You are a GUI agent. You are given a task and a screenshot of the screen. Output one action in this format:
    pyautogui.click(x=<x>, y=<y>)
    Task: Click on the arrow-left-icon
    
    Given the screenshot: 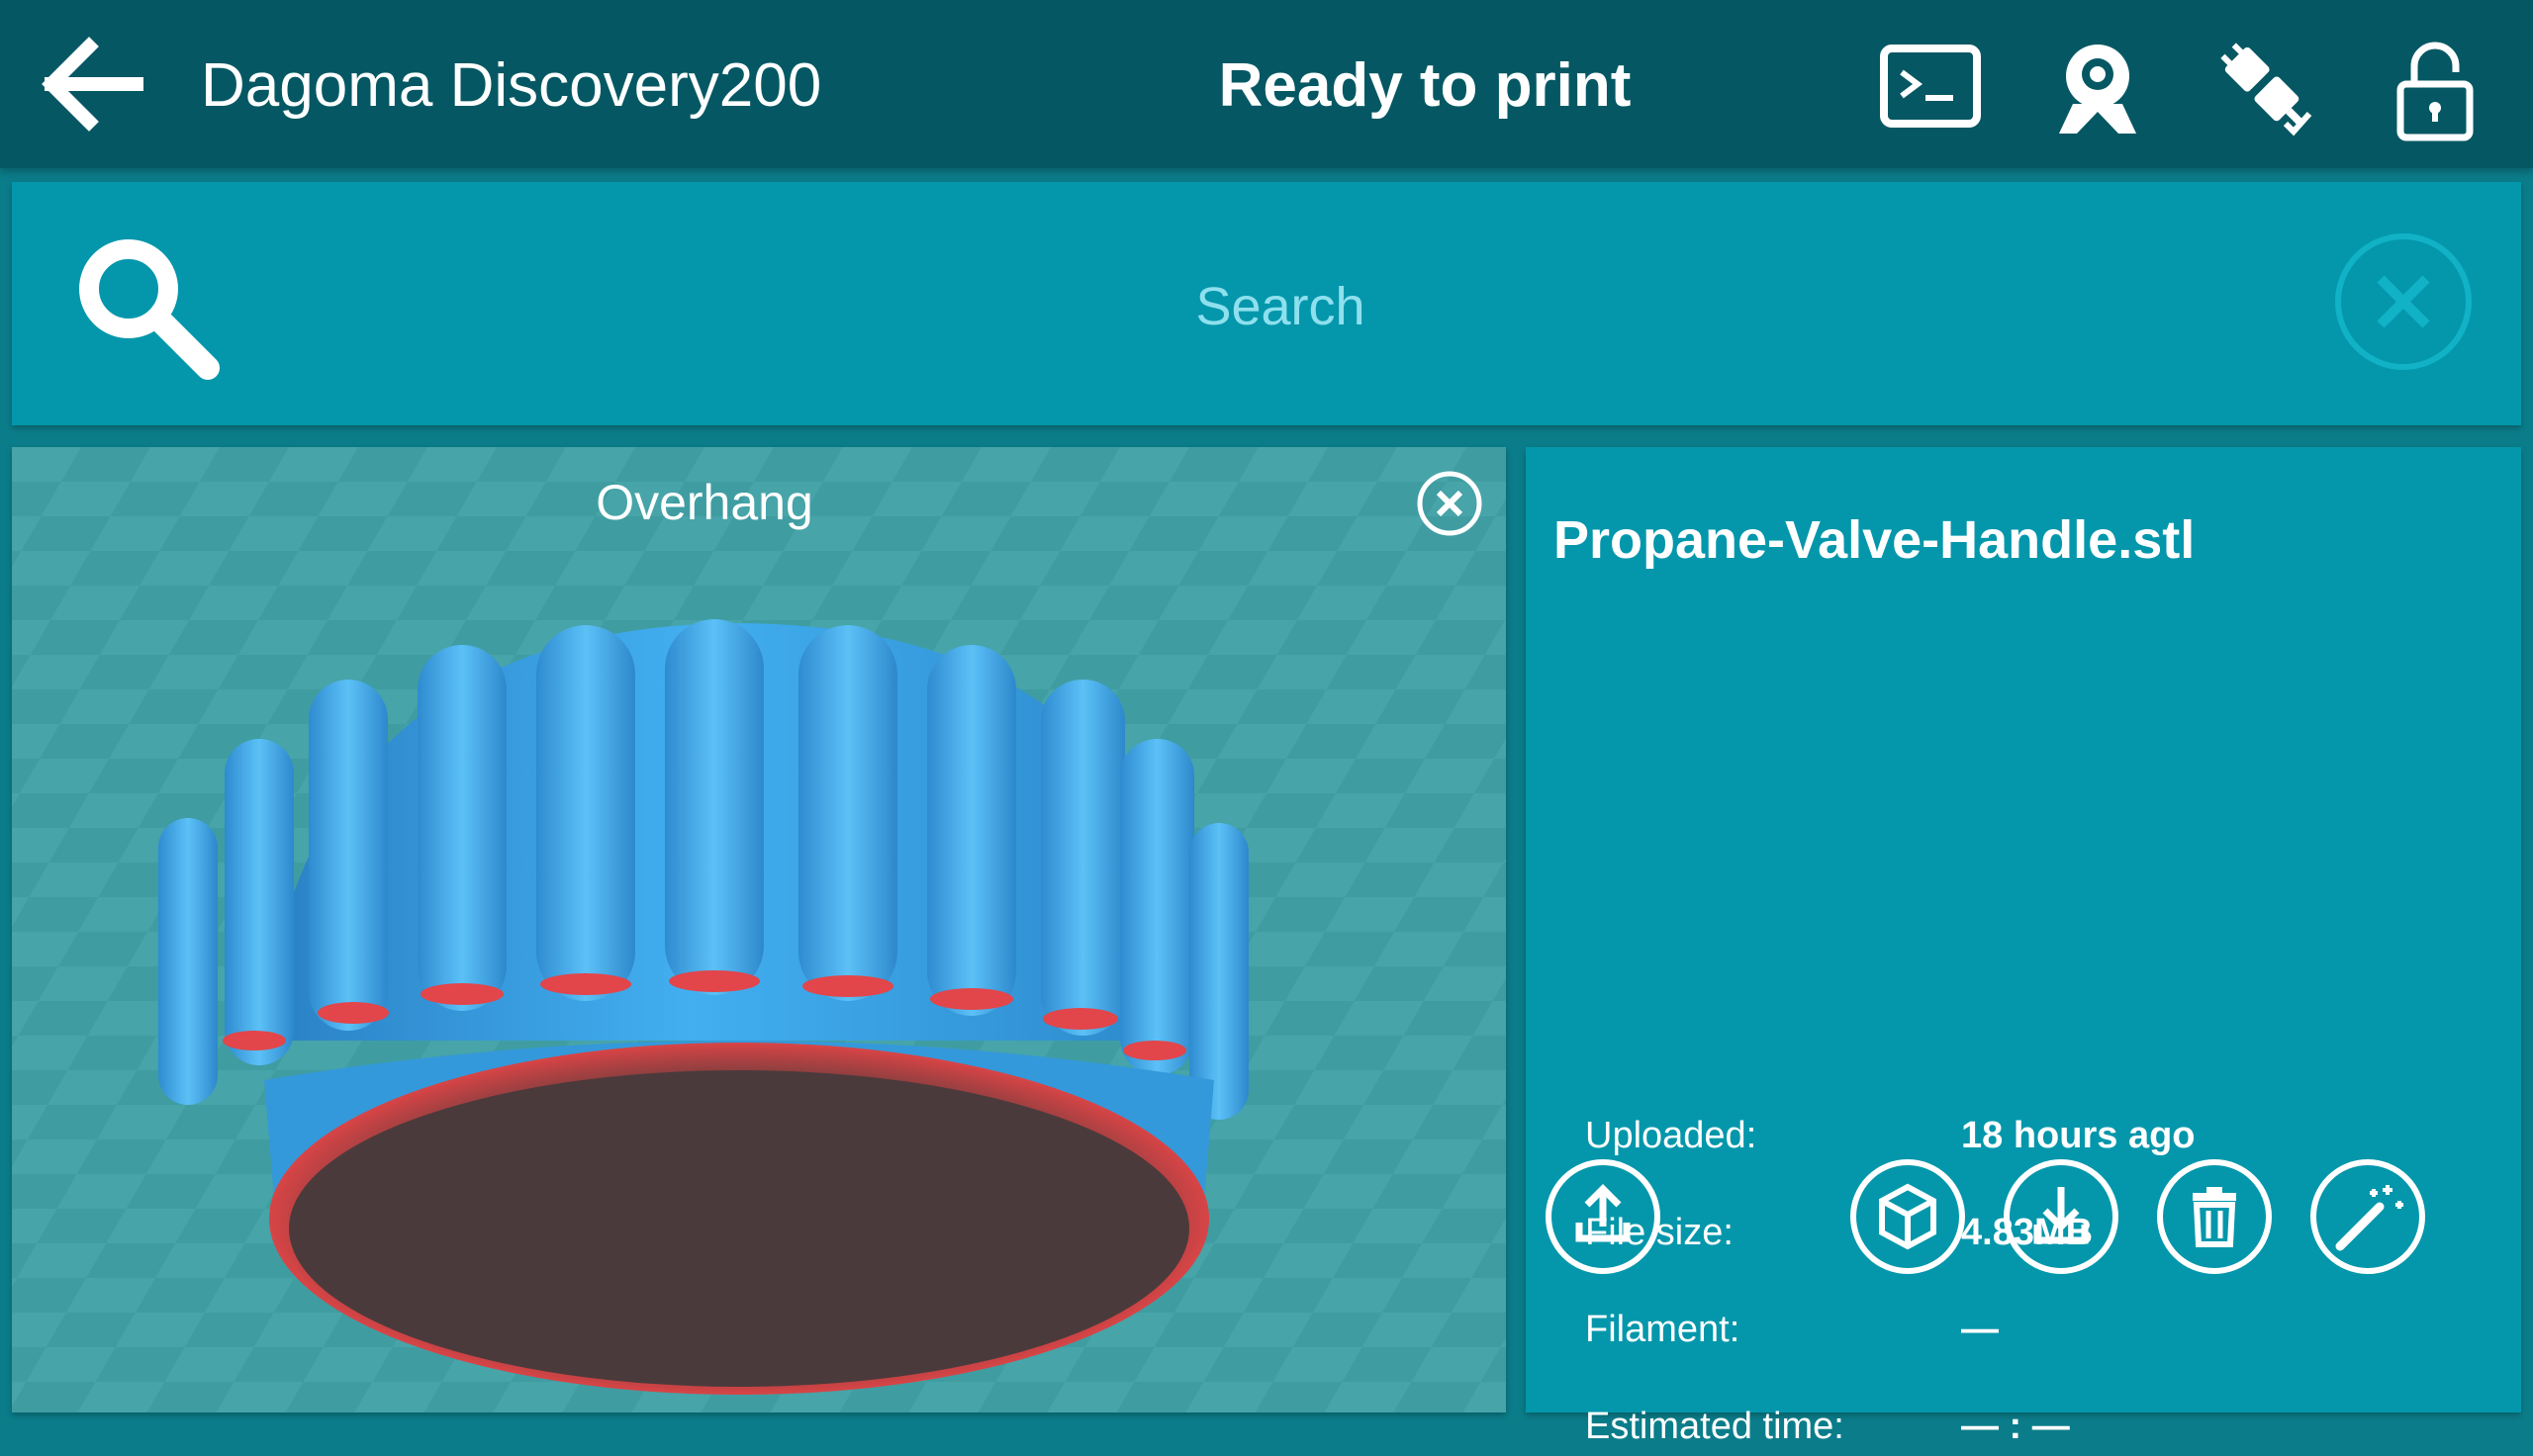 What is the action you would take?
    pyautogui.click(x=92, y=84)
    